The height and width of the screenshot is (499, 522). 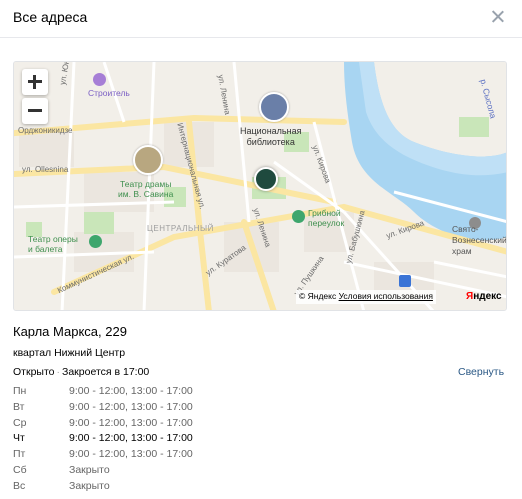 I want to click on street-label: ул. Ollesnina, so click(x=45, y=169).